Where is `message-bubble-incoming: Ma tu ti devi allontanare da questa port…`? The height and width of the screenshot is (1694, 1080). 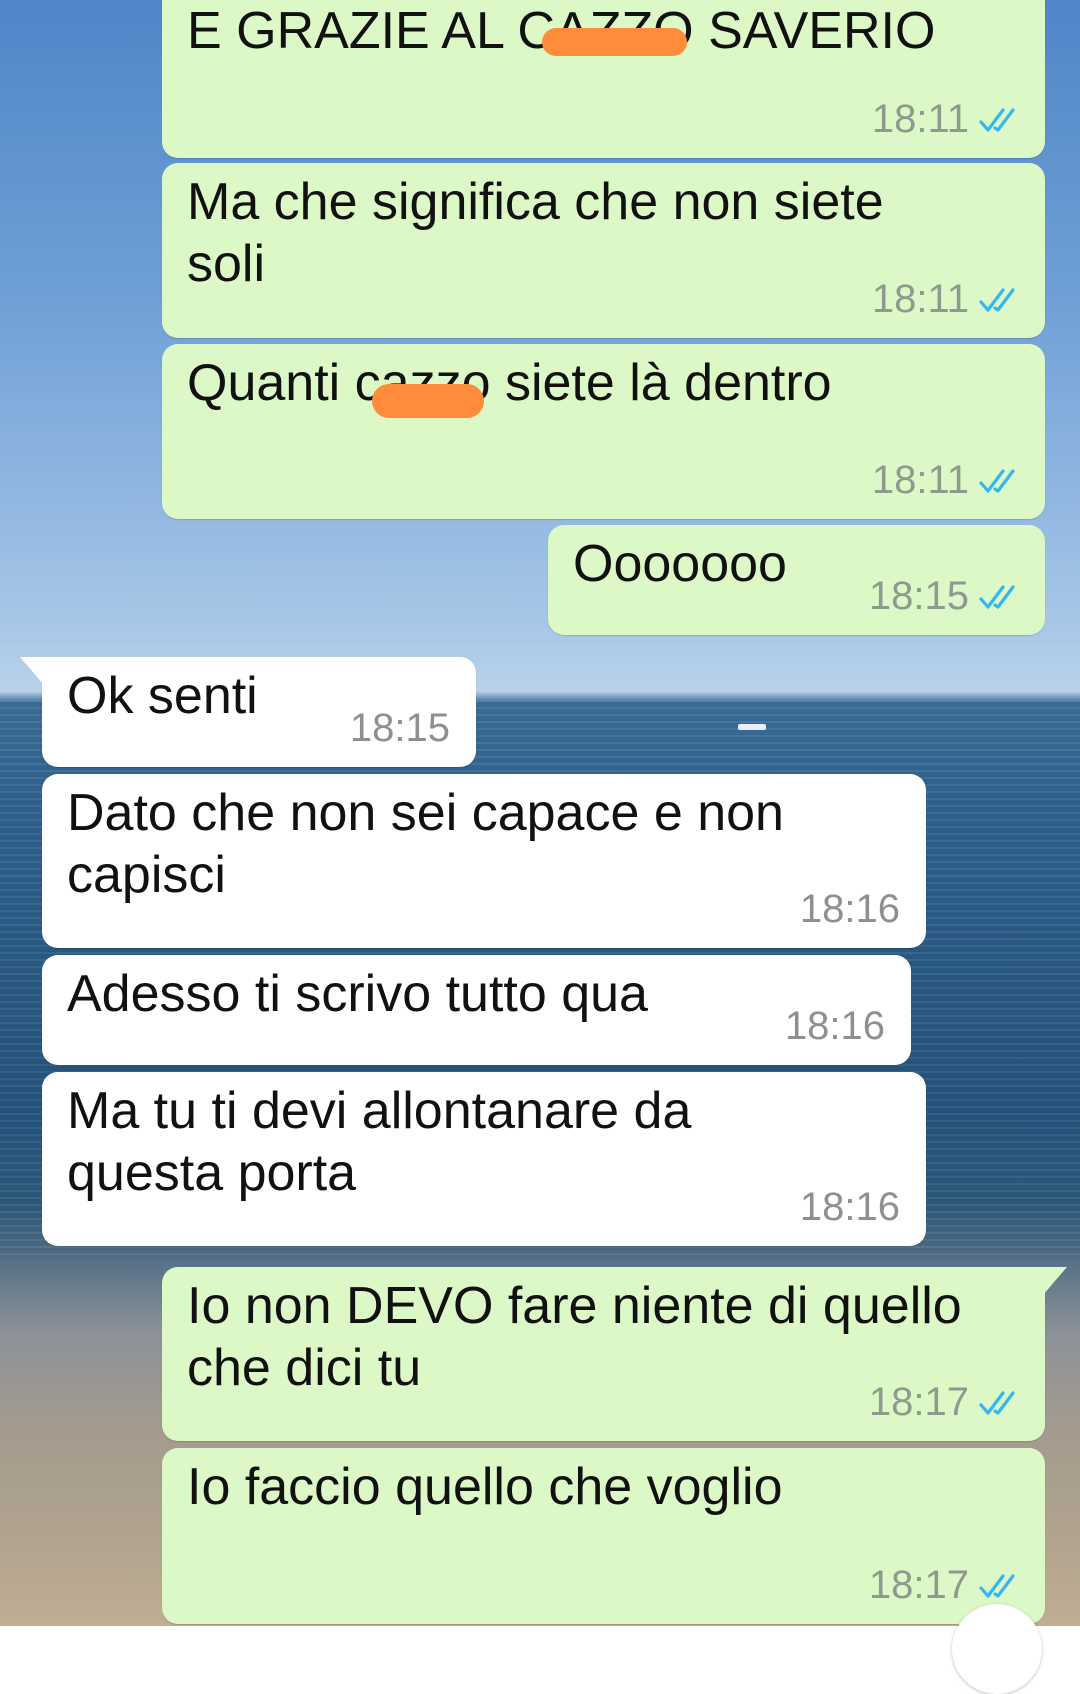 message-bubble-incoming: Ma tu ti devi allontanare da questa port… is located at coordinates (484, 1159).